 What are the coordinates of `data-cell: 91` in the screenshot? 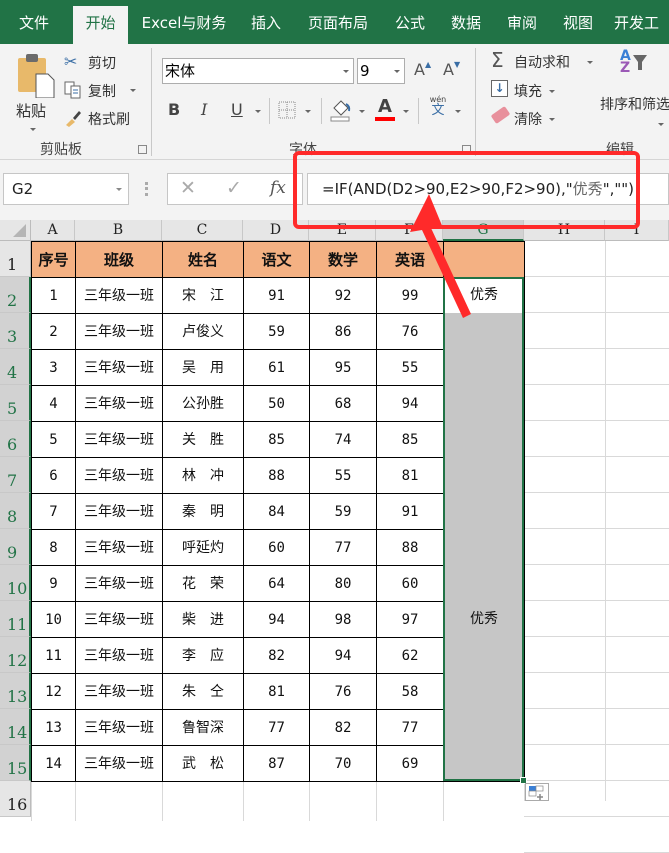 It's located at (410, 511).